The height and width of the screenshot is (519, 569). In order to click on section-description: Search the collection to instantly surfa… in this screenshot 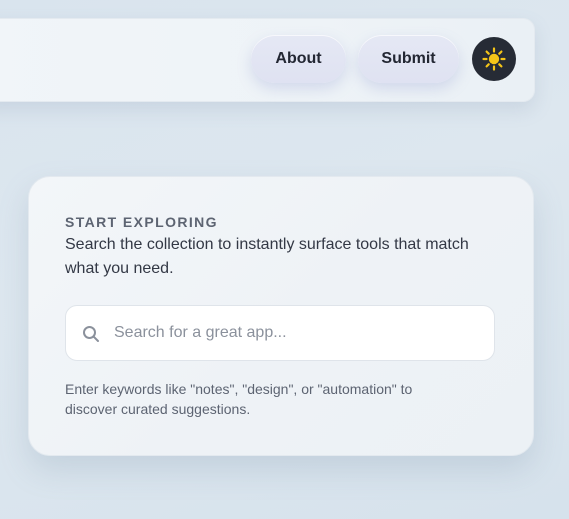, I will do `click(267, 256)`.